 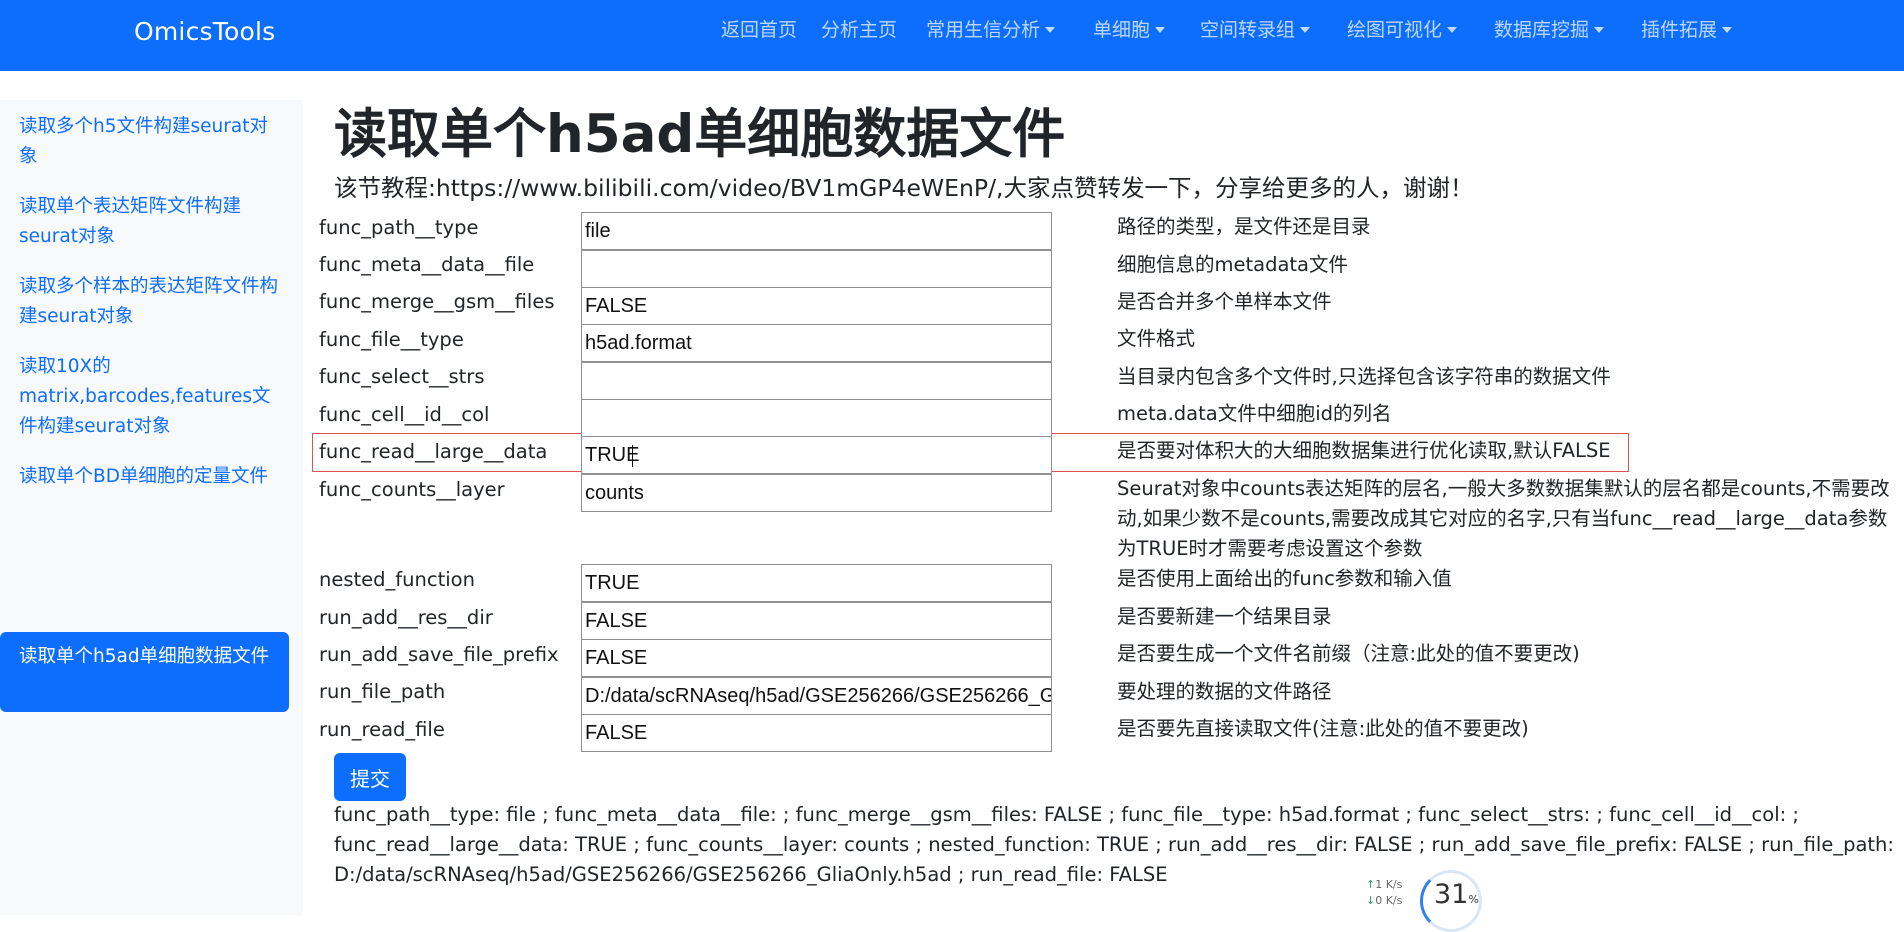 I want to click on param-input-cell-id-col, so click(x=816, y=418).